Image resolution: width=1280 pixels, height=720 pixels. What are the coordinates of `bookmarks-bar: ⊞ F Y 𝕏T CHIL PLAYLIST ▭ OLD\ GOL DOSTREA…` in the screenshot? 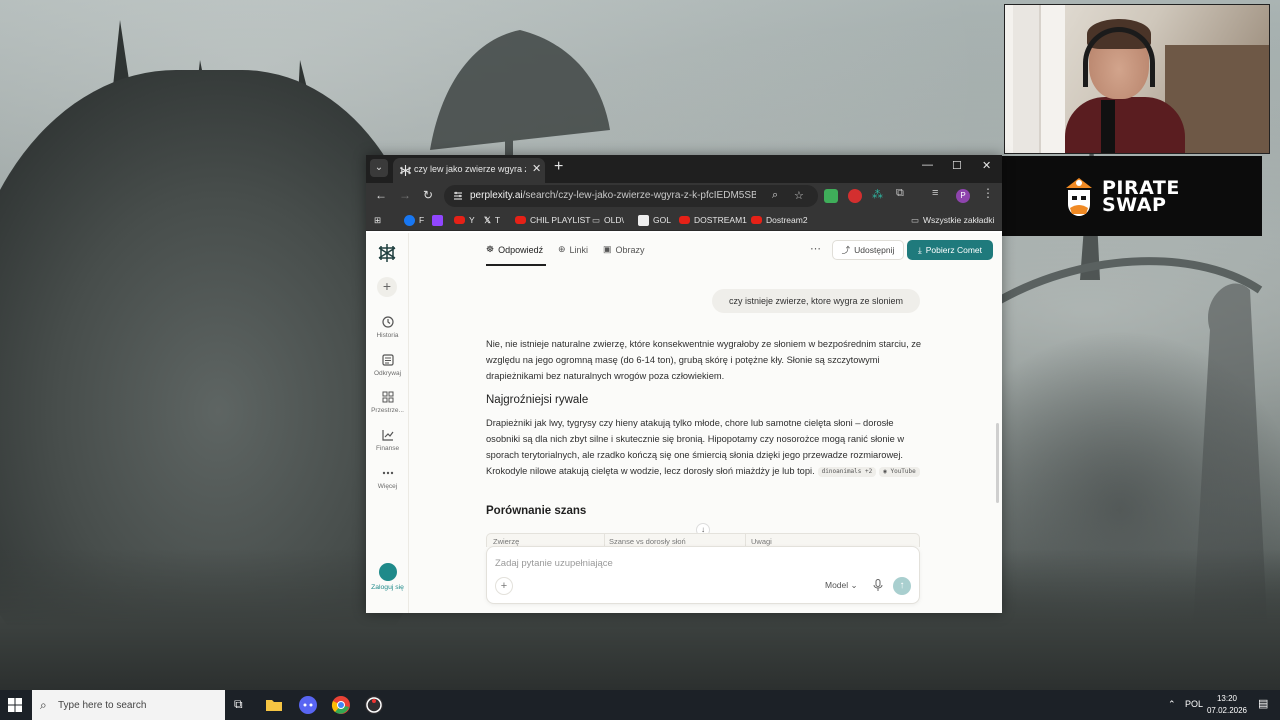 It's located at (684, 220).